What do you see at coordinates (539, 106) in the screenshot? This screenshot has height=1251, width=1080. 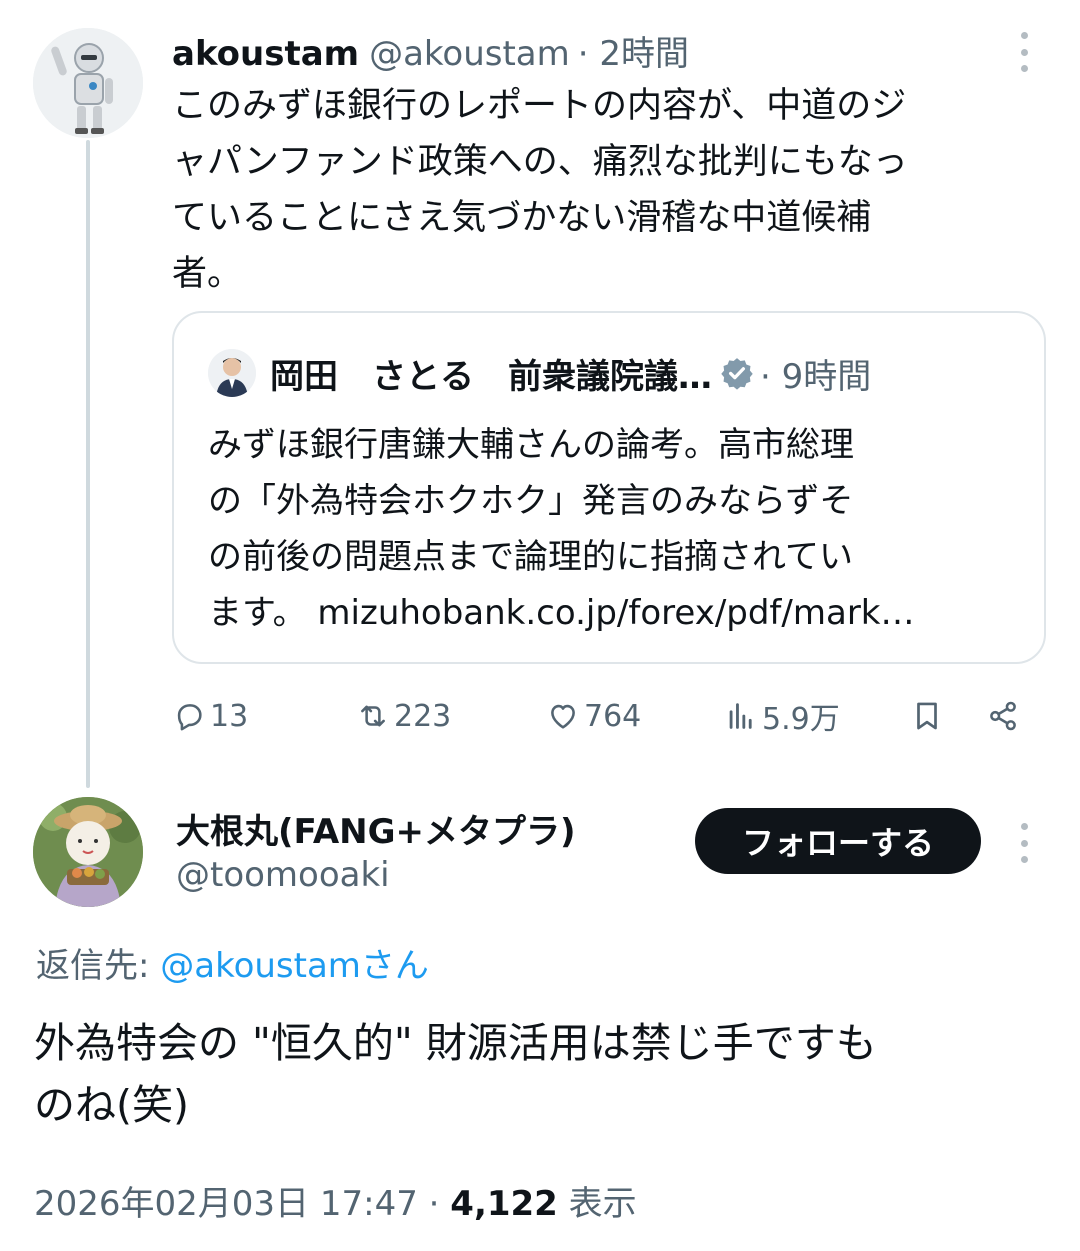 I see `post-text-line: このみずほ銀行のレポートの内容が、中道のジ` at bounding box center [539, 106].